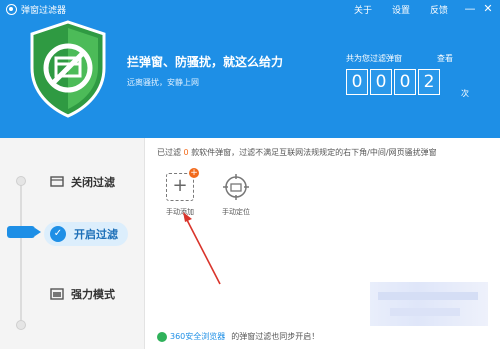  What do you see at coordinates (68, 69) in the screenshot?
I see `shield-icon` at bounding box center [68, 69].